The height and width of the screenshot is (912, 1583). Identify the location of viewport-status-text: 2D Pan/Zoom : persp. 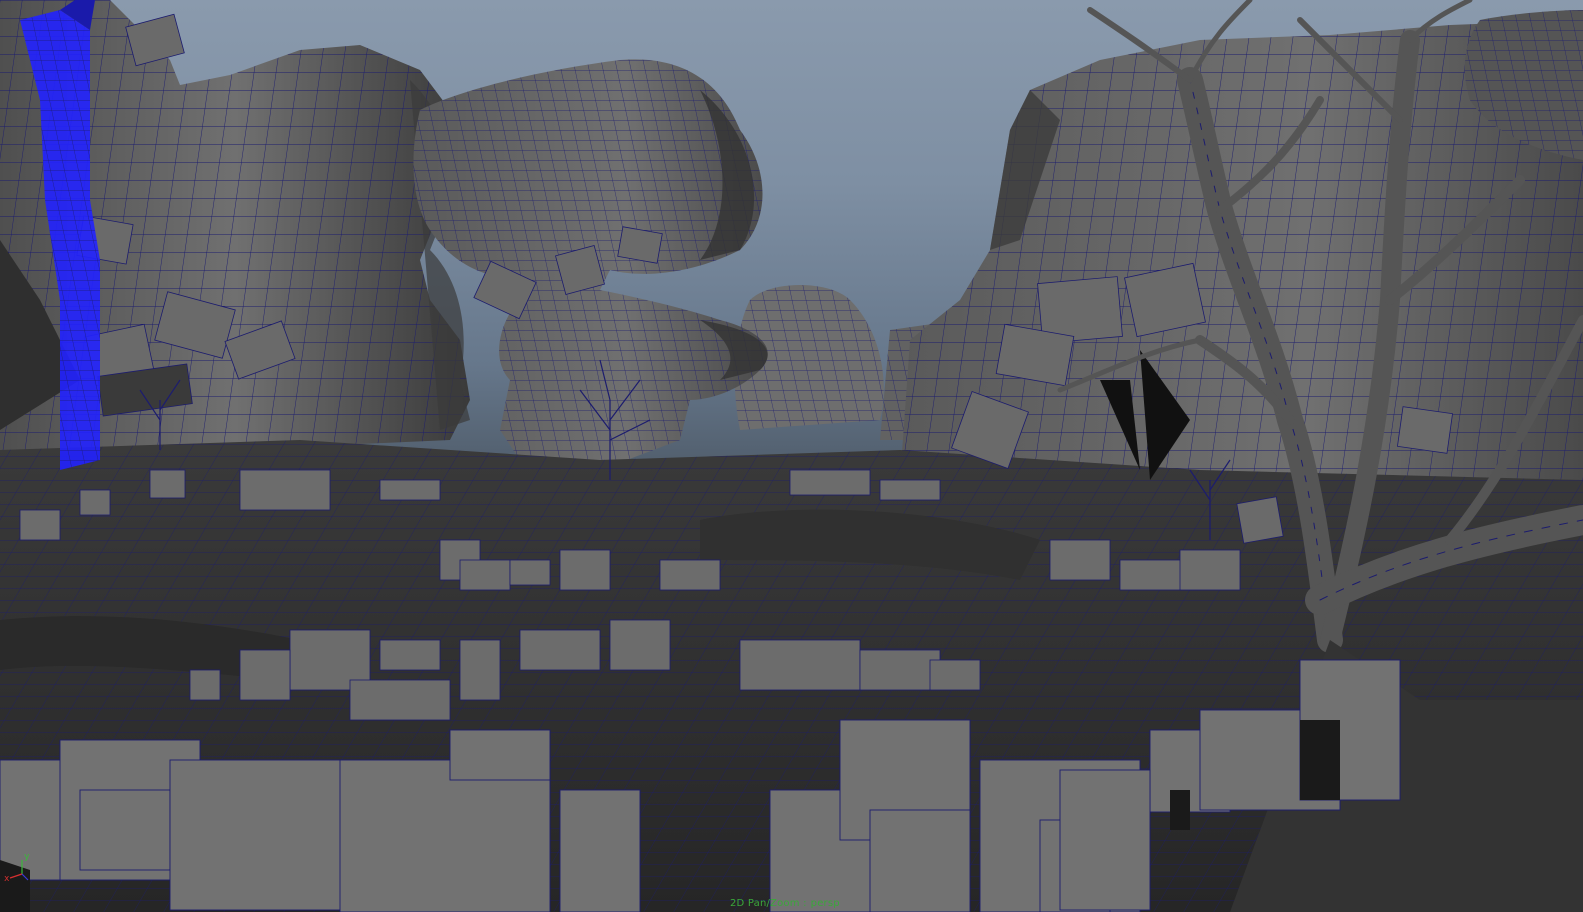
(785, 903).